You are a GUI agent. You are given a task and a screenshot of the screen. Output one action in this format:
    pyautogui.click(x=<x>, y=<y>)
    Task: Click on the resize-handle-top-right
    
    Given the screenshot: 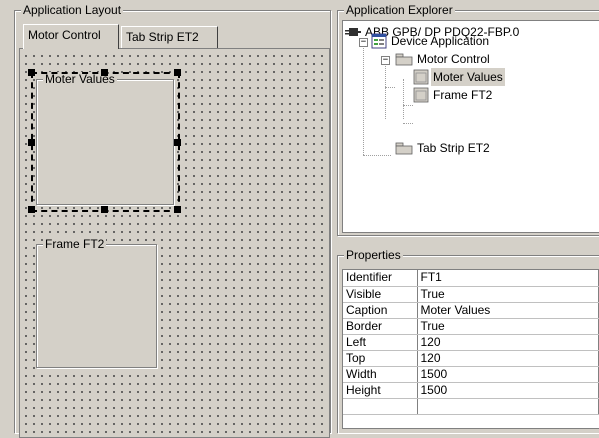 What is the action you would take?
    pyautogui.click(x=177, y=72)
    